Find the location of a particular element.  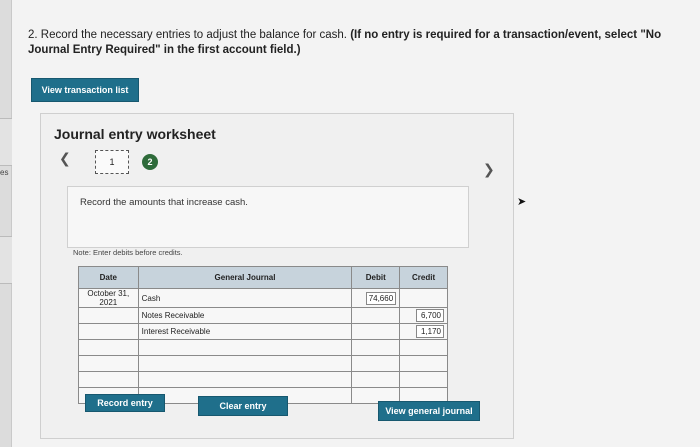

table-row: October 31, 2021 Cash 74,660 is located at coordinates (263, 298).